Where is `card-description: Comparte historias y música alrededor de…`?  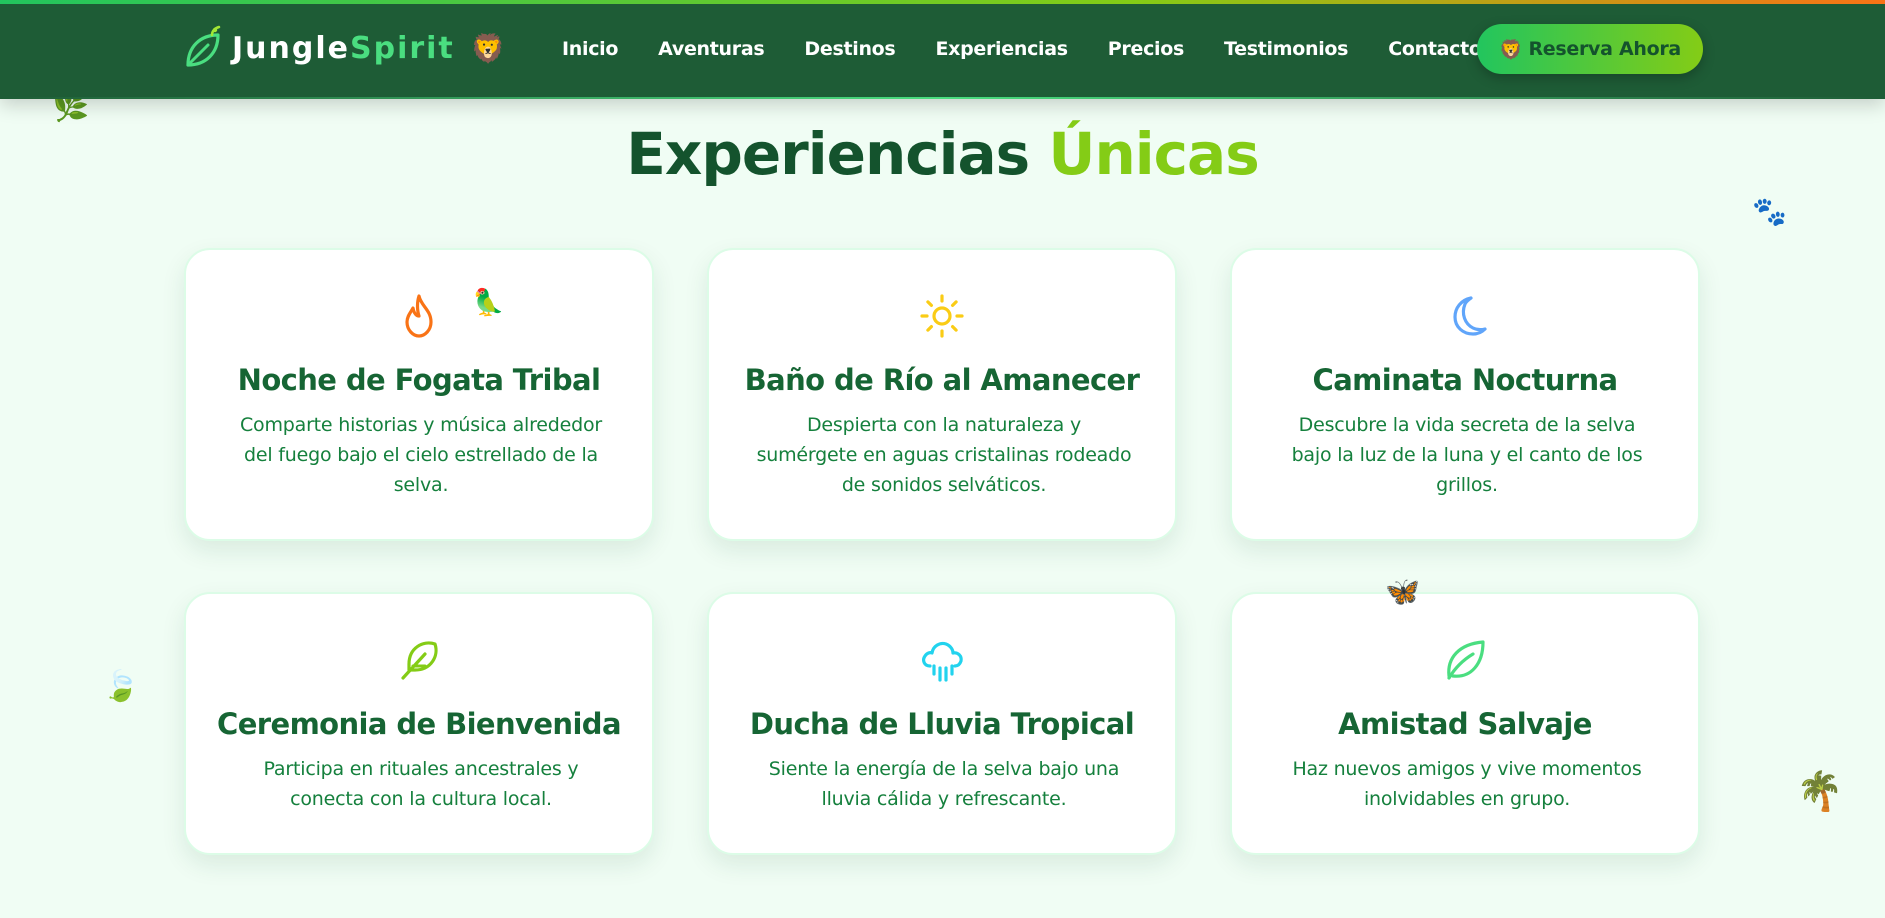
card-description: Comparte historias y música alrededor de… is located at coordinates (421, 455).